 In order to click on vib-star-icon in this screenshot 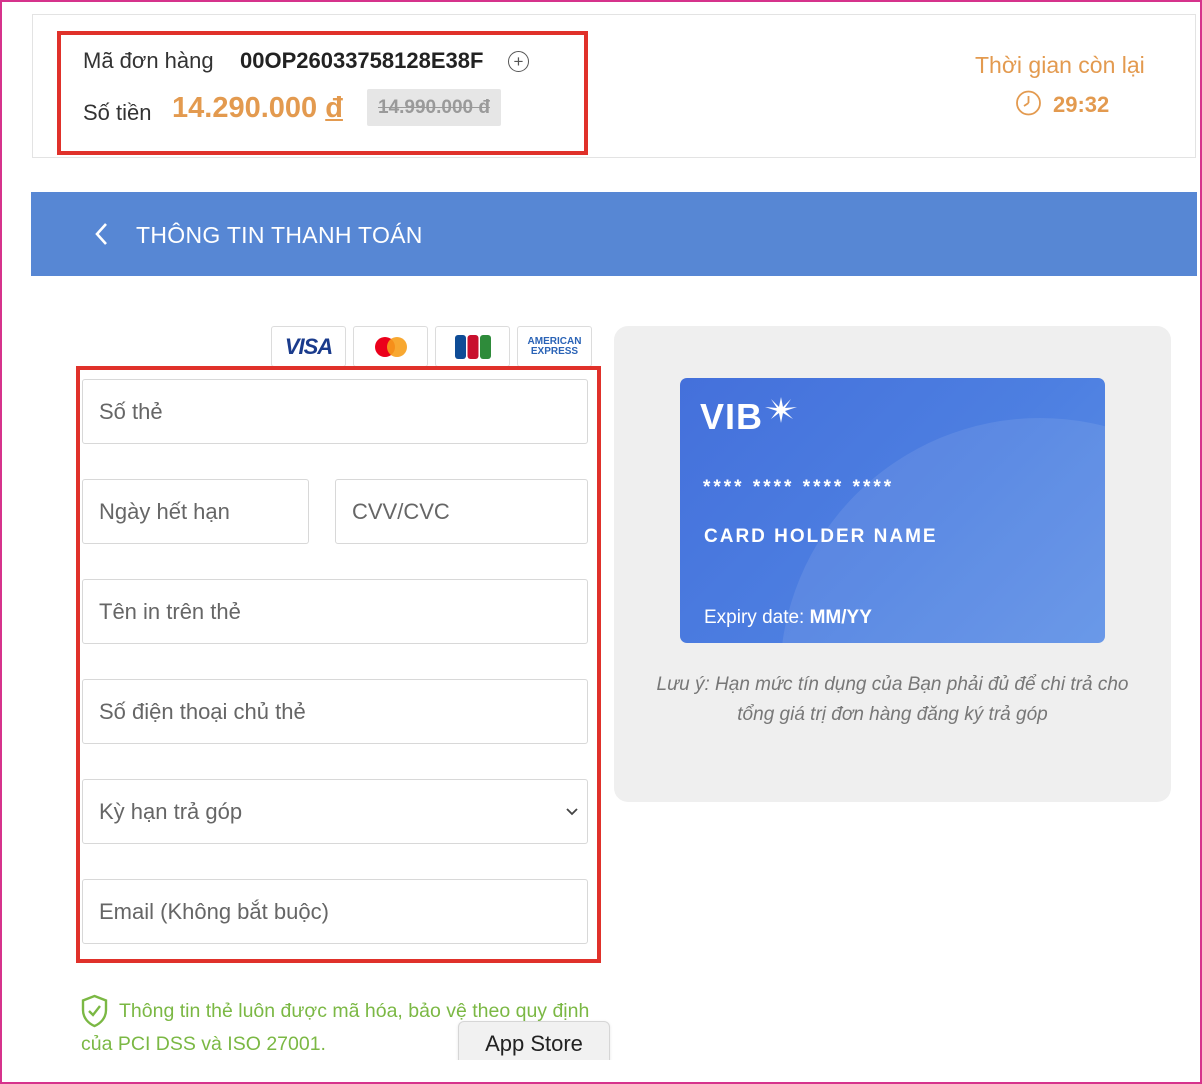, I will do `click(781, 410)`.